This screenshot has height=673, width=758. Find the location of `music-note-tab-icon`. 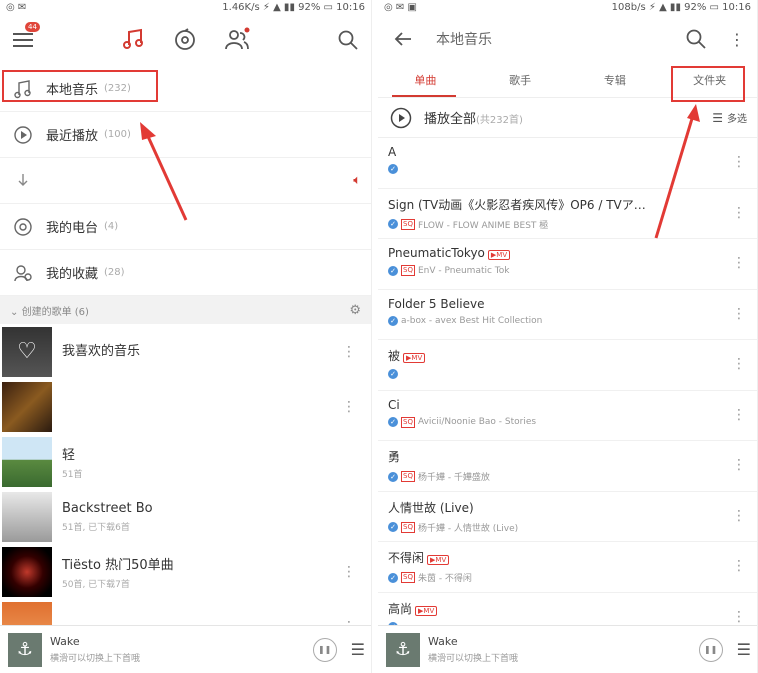

music-note-tab-icon is located at coordinates (133, 39).